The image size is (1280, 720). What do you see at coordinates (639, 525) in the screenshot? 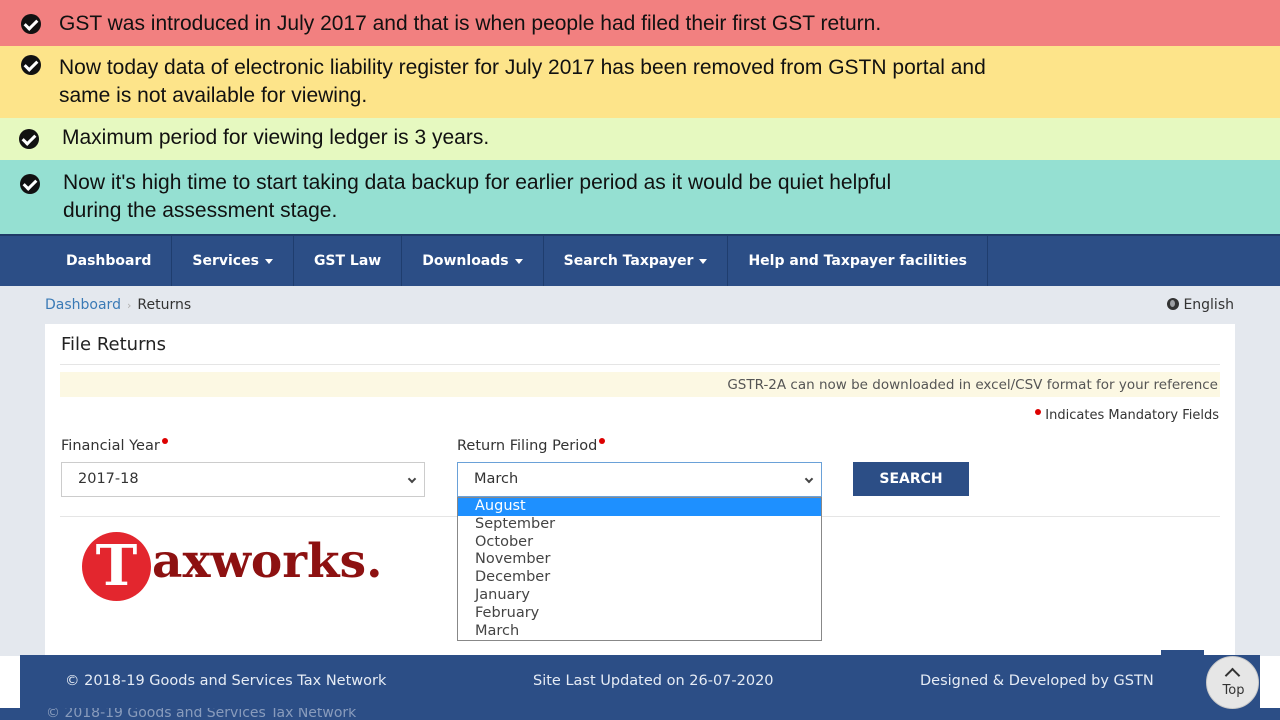
I see `dropdown-option: September` at bounding box center [639, 525].